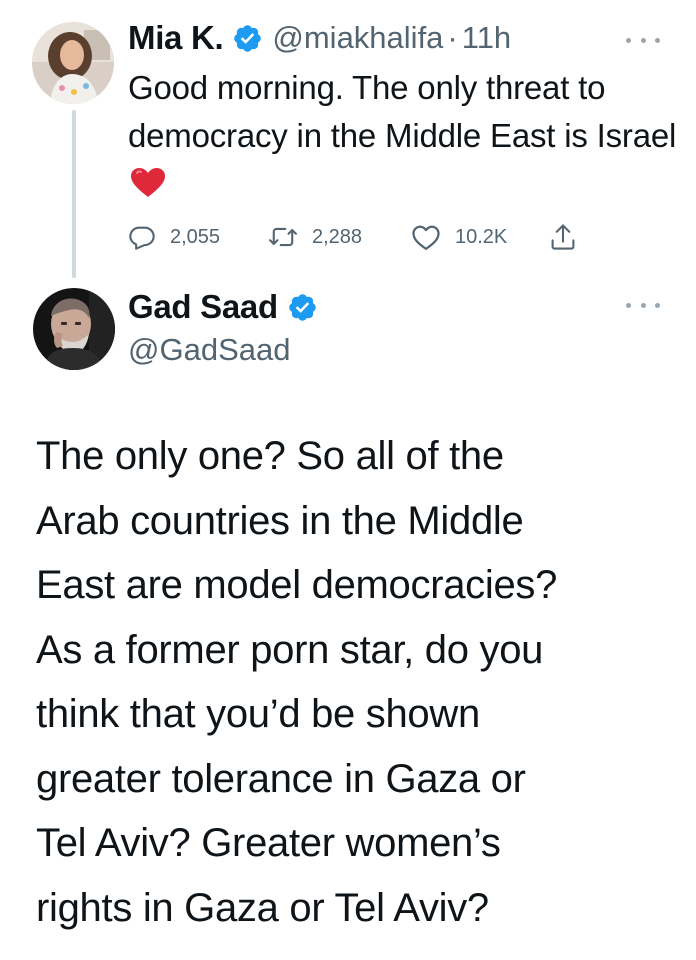 The width and height of the screenshot is (696, 960). What do you see at coordinates (357, 38) in the screenshot?
I see `author-handle: @miakhalifa` at bounding box center [357, 38].